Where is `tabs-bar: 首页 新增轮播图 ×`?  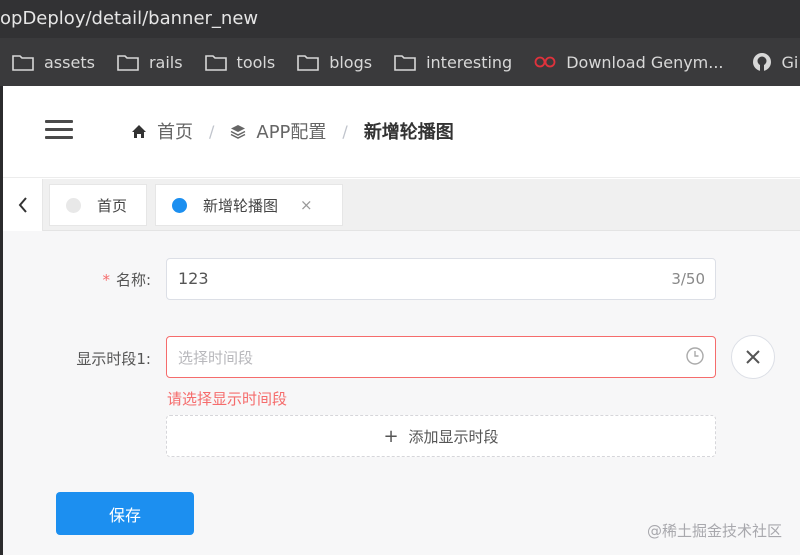
tabs-bar: 首页 新增轮播图 × is located at coordinates (401, 205).